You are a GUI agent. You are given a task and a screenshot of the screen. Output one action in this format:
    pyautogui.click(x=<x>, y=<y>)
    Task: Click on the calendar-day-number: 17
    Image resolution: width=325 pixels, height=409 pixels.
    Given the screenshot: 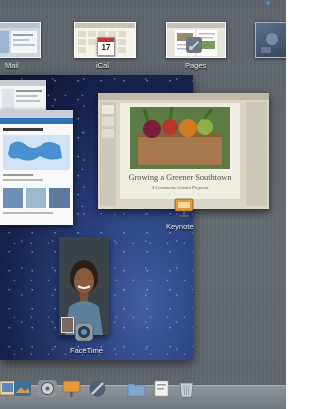 What is the action you would take?
    pyautogui.click(x=106, y=47)
    